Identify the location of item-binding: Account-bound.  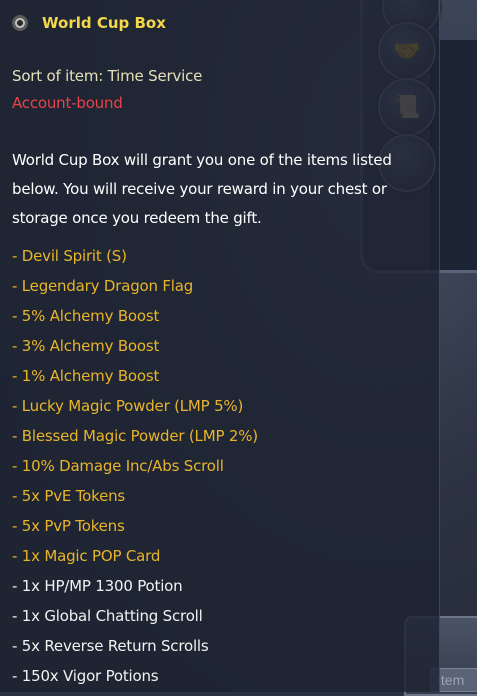
(67, 103).